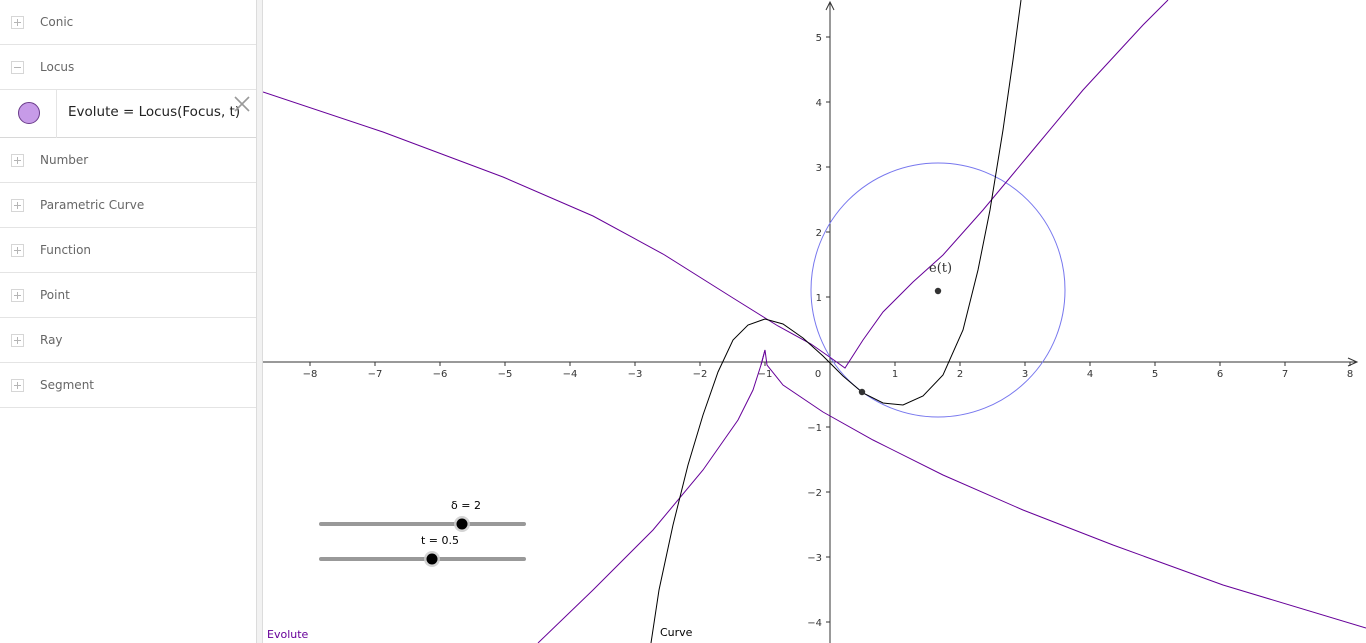 This screenshot has height=643, width=1366. What do you see at coordinates (1155, 374) in the screenshot?
I see `x-tick-label: 5` at bounding box center [1155, 374].